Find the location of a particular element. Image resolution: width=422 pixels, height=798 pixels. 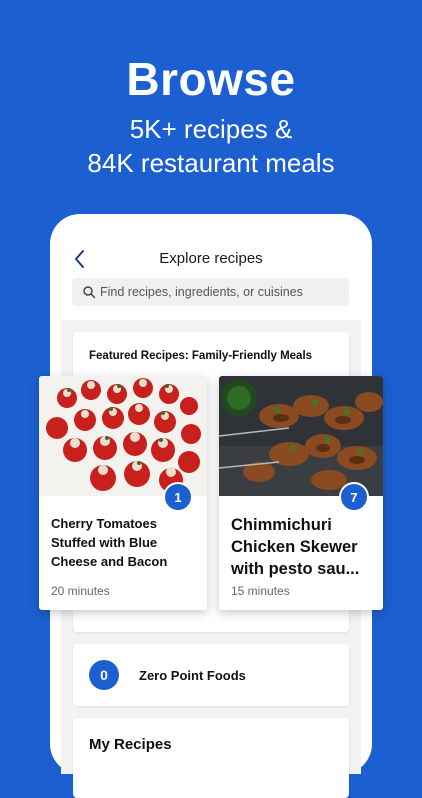

search-bar is located at coordinates (210, 292).